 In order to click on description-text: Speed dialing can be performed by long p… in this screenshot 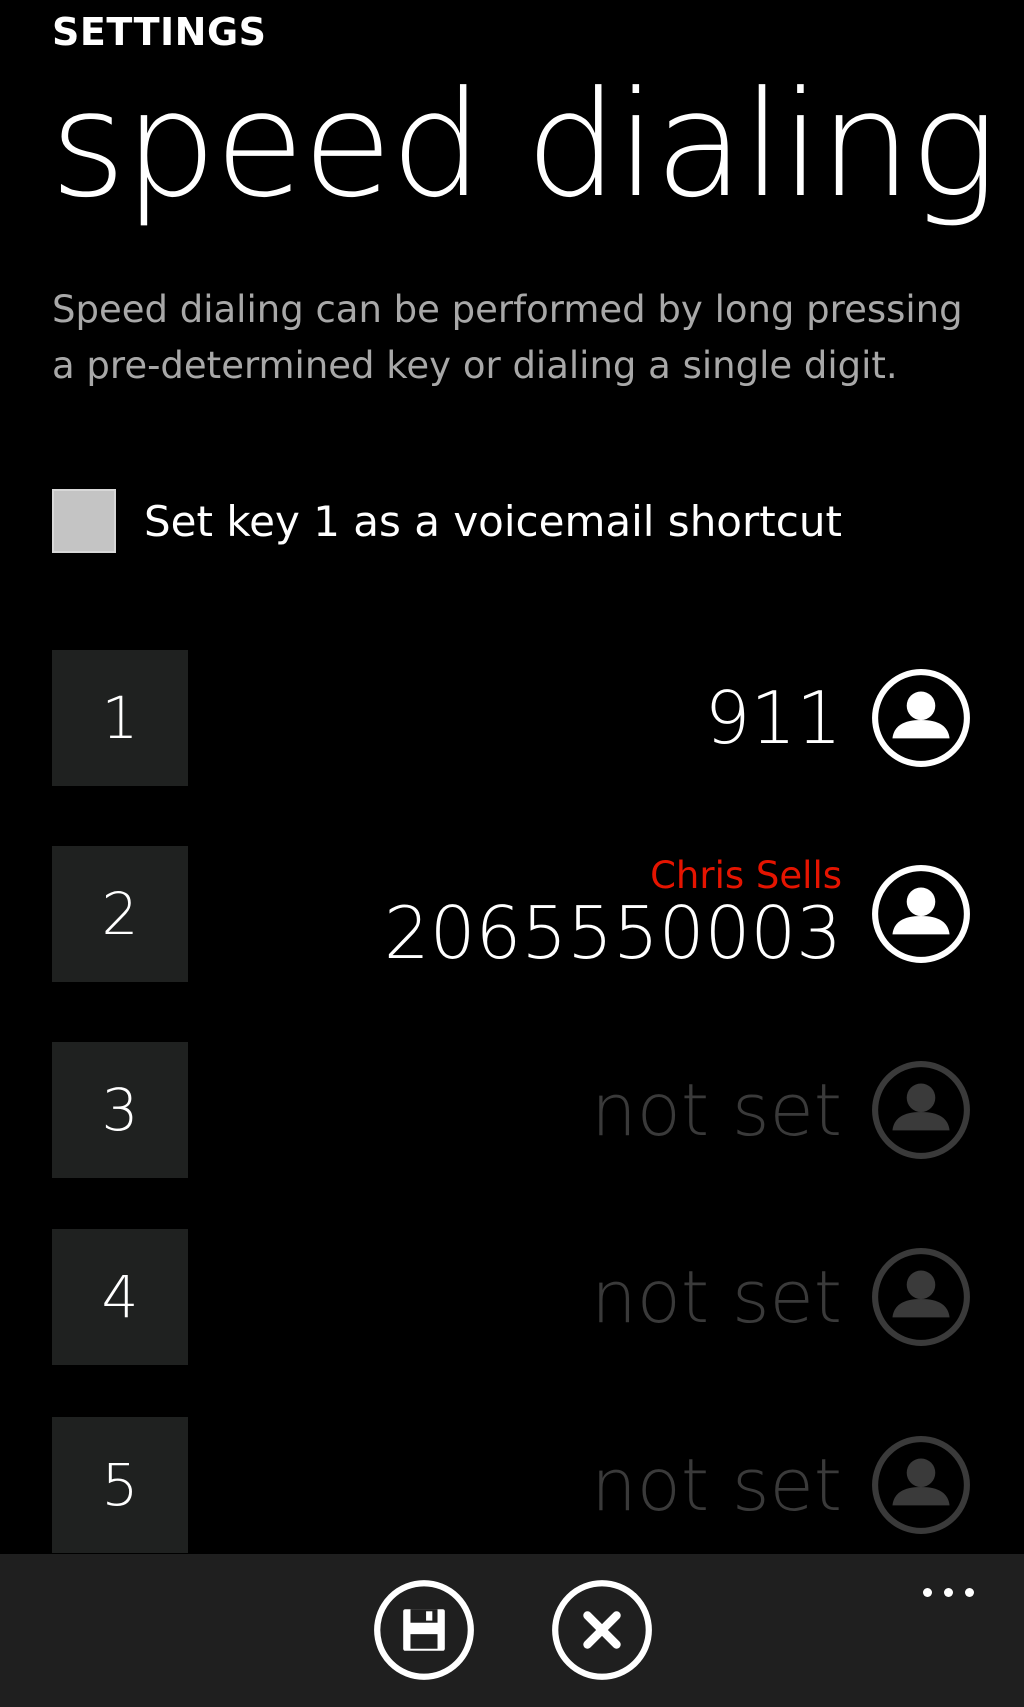, I will do `click(507, 337)`.